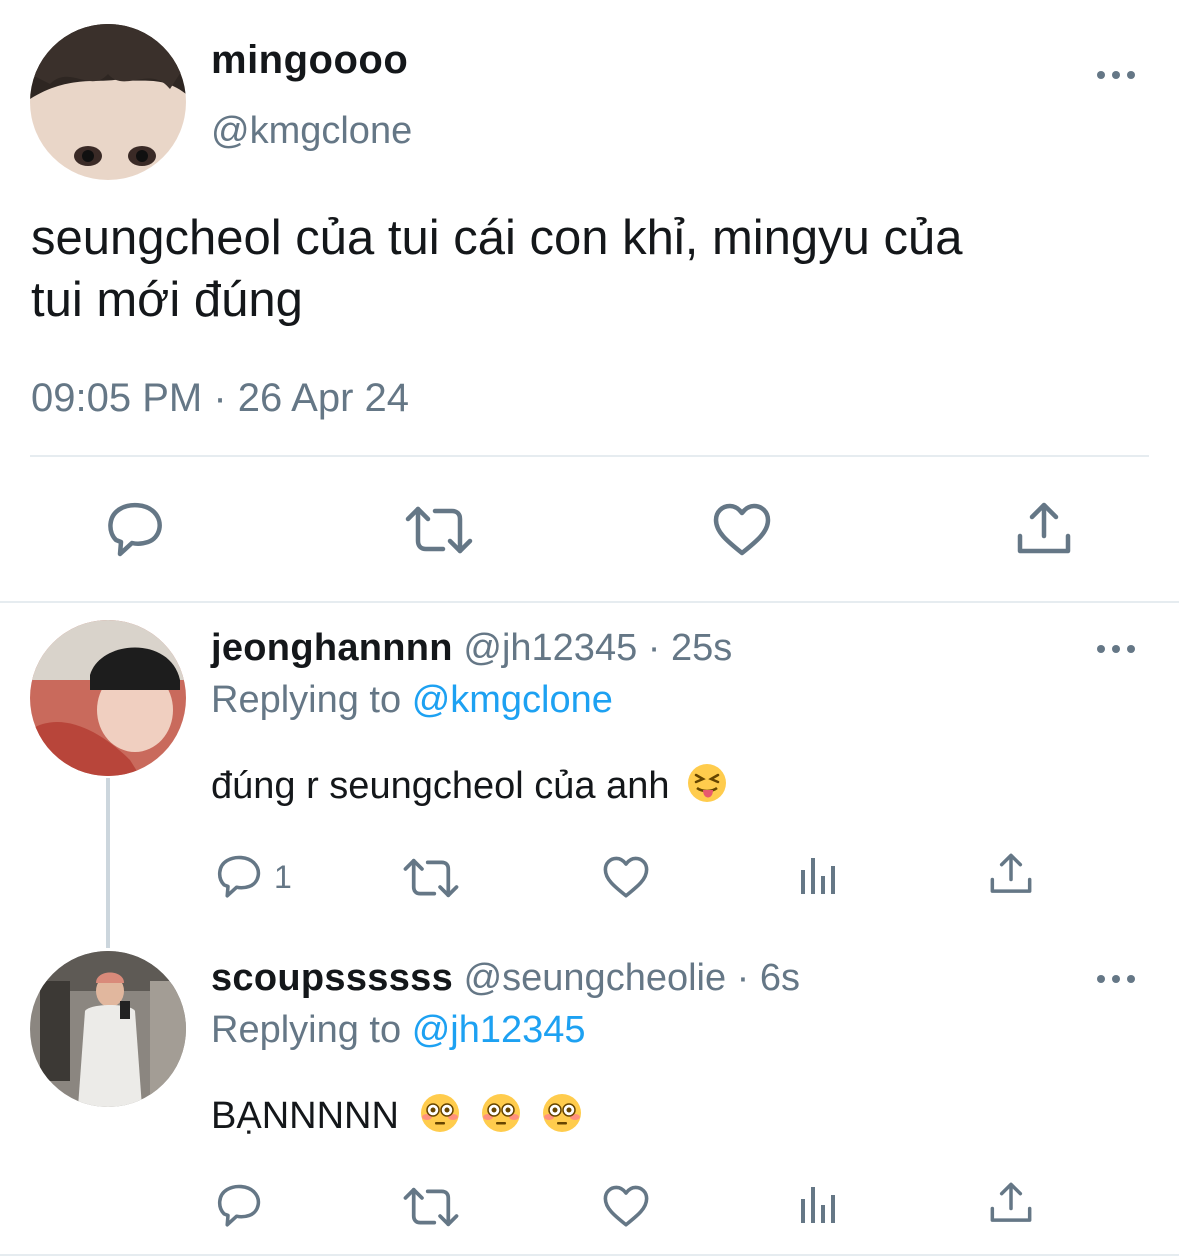 The width and height of the screenshot is (1179, 1257). I want to click on reply1-handle: @jh12345, so click(550, 648).